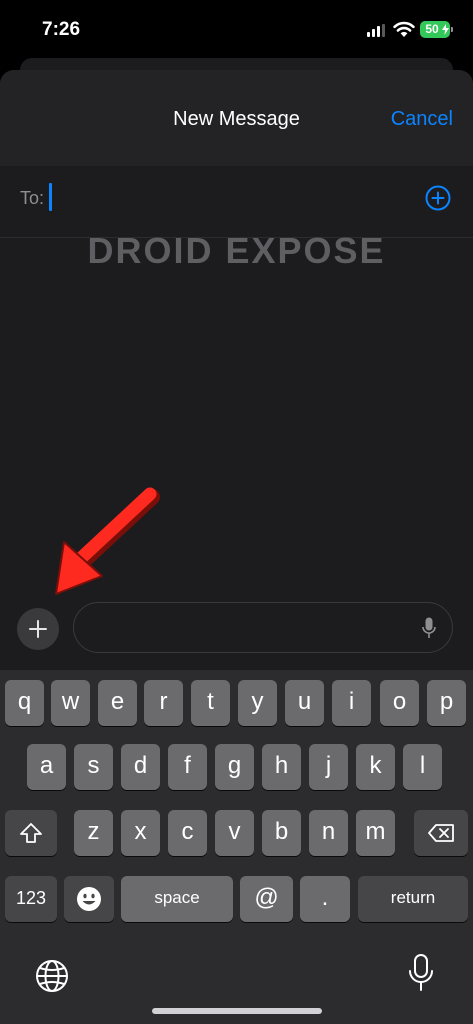 The height and width of the screenshot is (1024, 473). Describe the element at coordinates (422, 767) in the screenshot. I see `key-l: l` at that location.